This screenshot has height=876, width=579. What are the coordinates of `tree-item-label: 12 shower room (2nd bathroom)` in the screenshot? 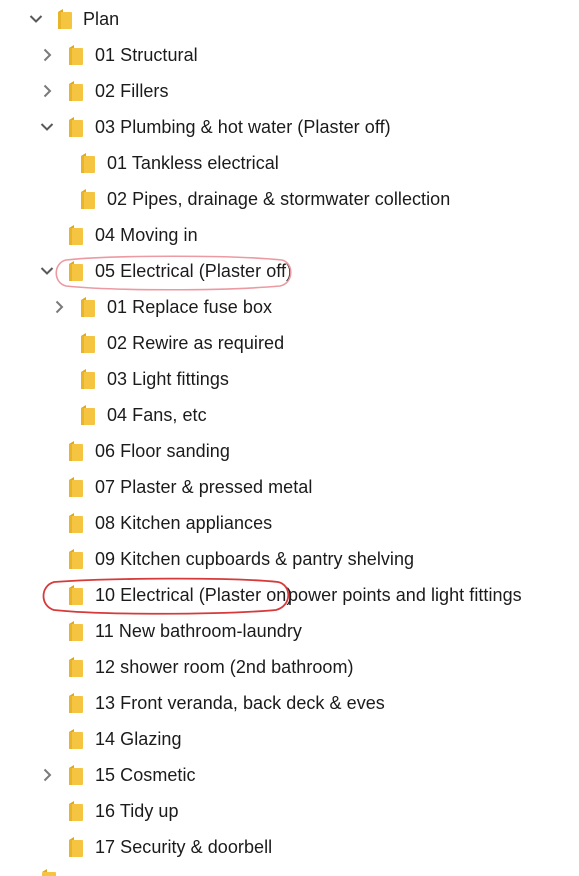 It's located at (224, 667).